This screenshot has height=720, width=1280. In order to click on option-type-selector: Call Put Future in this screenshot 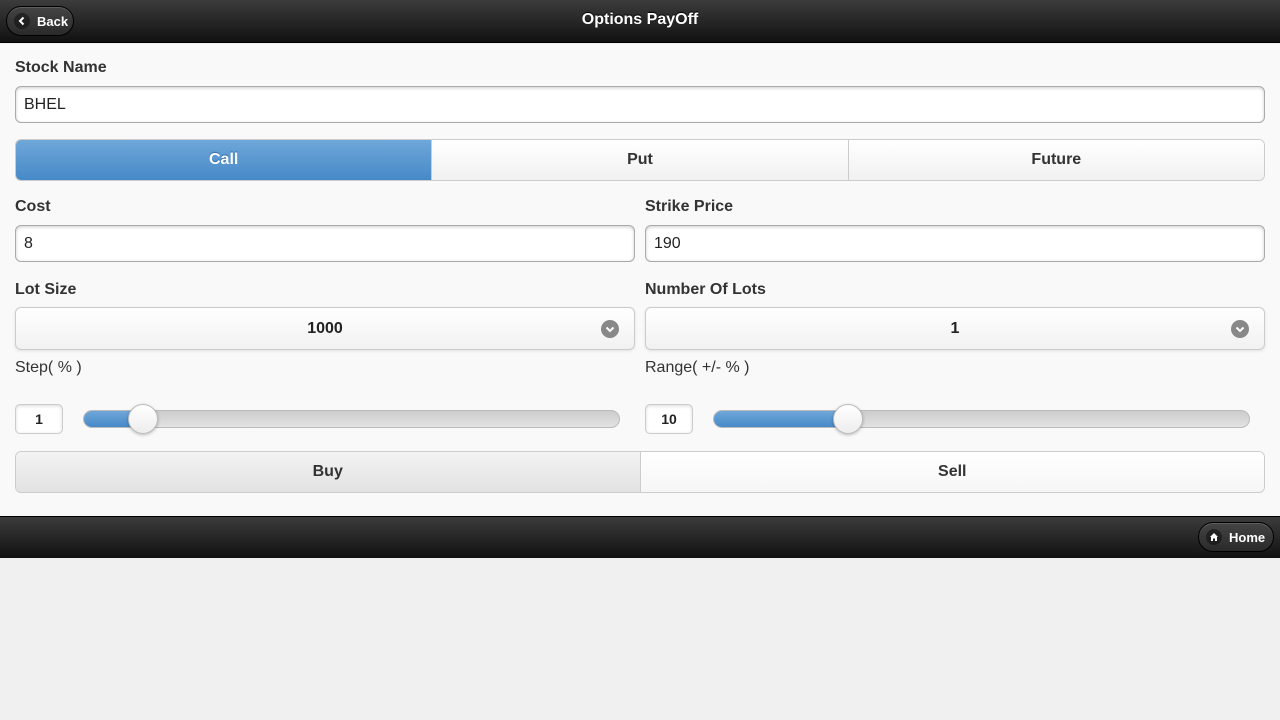, I will do `click(640, 160)`.